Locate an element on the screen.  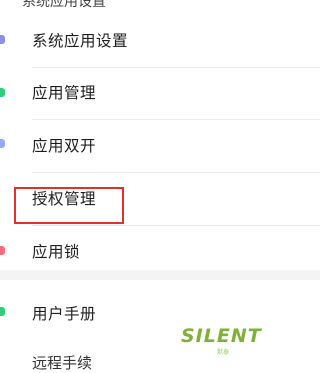
section-gap is located at coordinates (160, 275).